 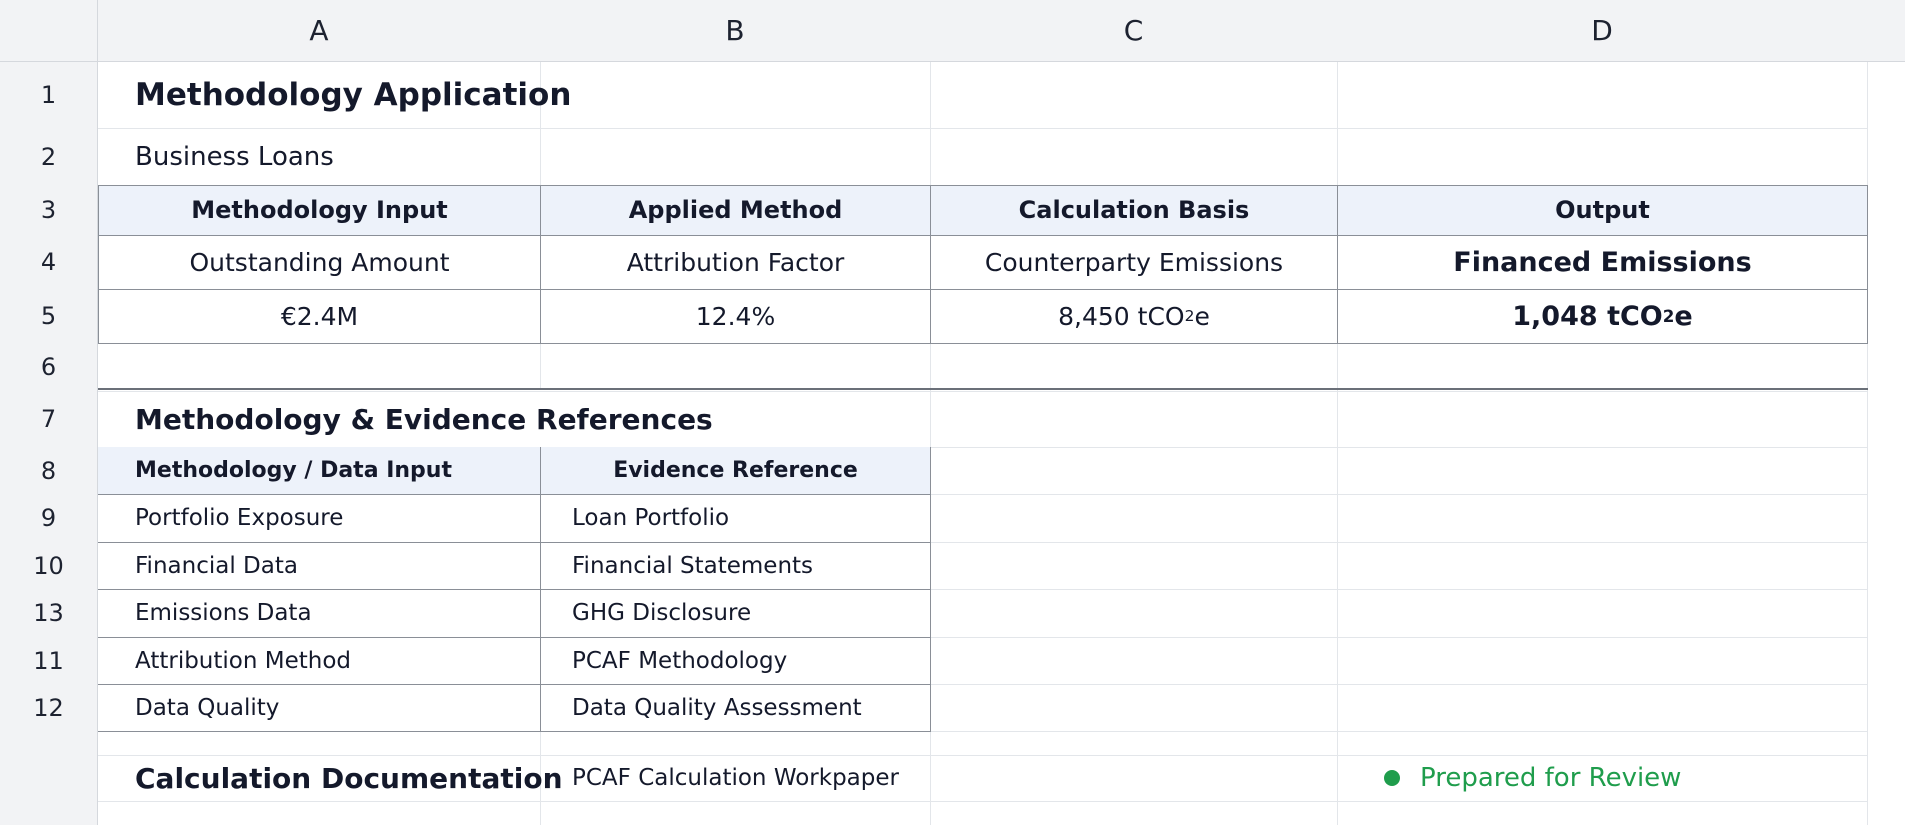 I want to click on reference-evidence-cell: PCAF Methodology, so click(x=735, y=660).